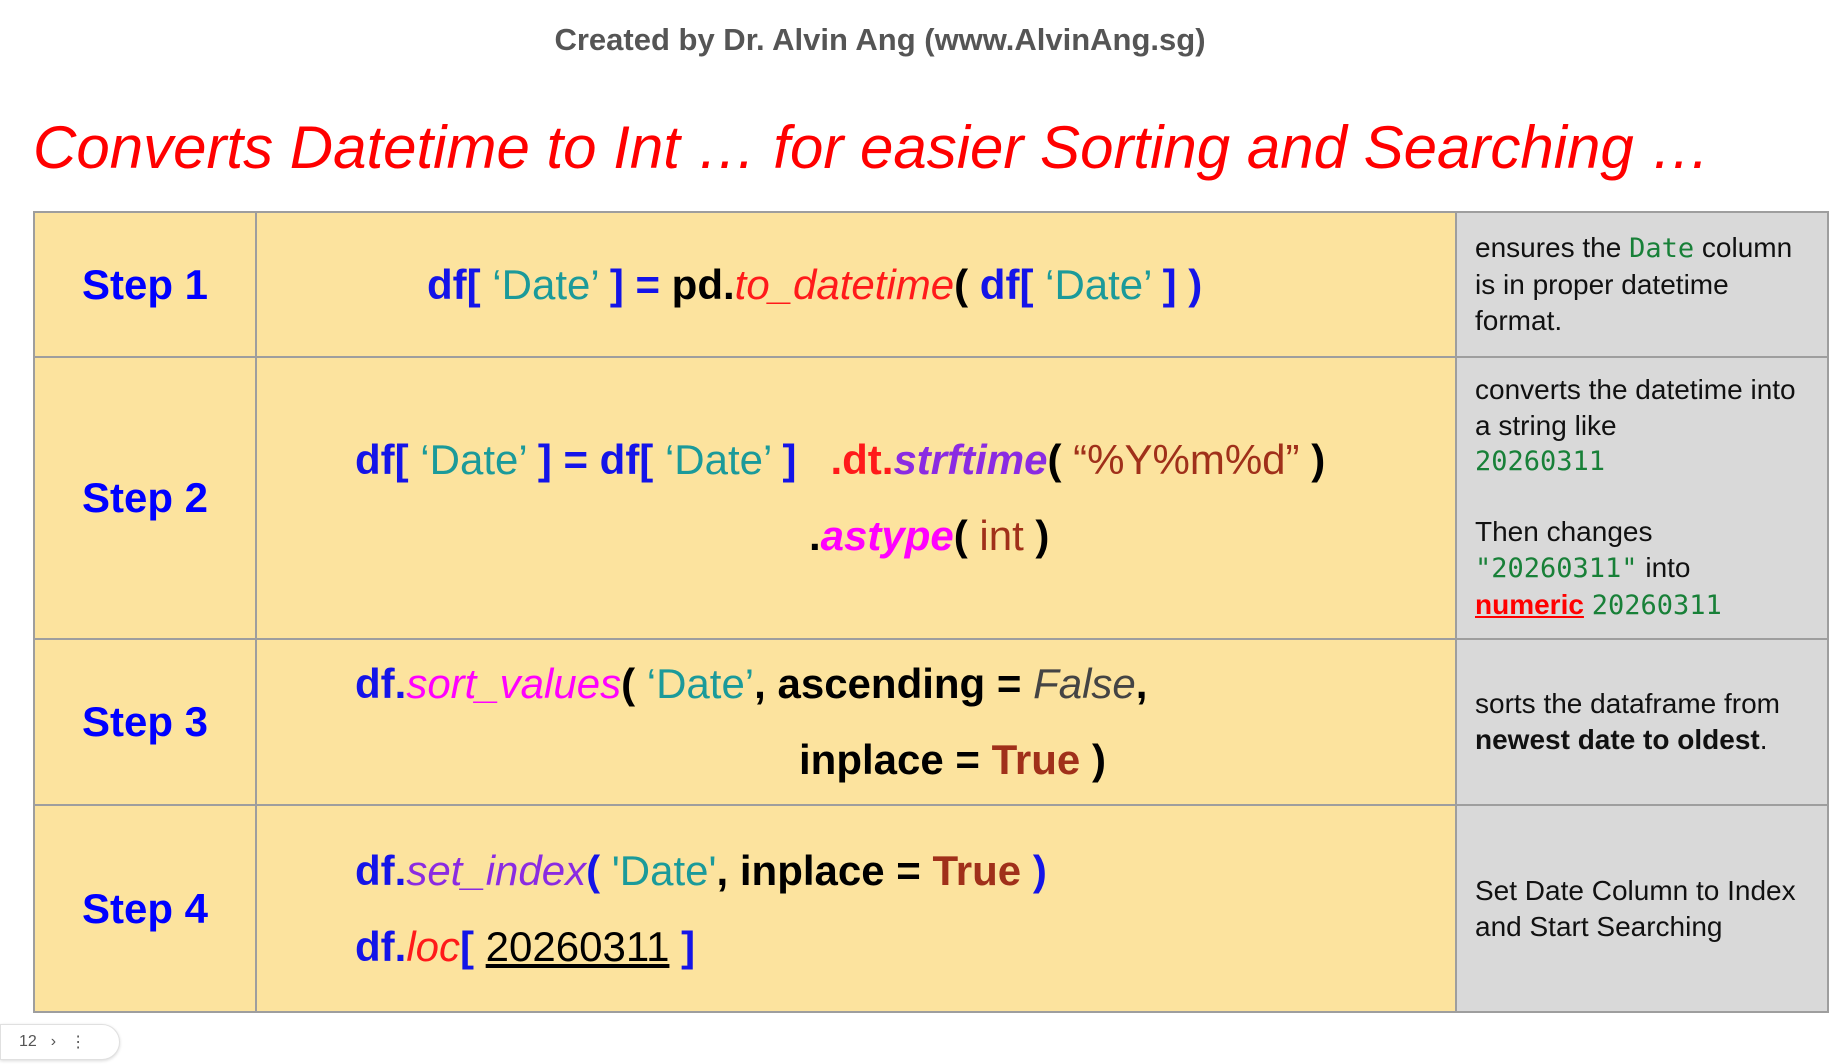  I want to click on inline-code: 20260311, so click(1656, 605).